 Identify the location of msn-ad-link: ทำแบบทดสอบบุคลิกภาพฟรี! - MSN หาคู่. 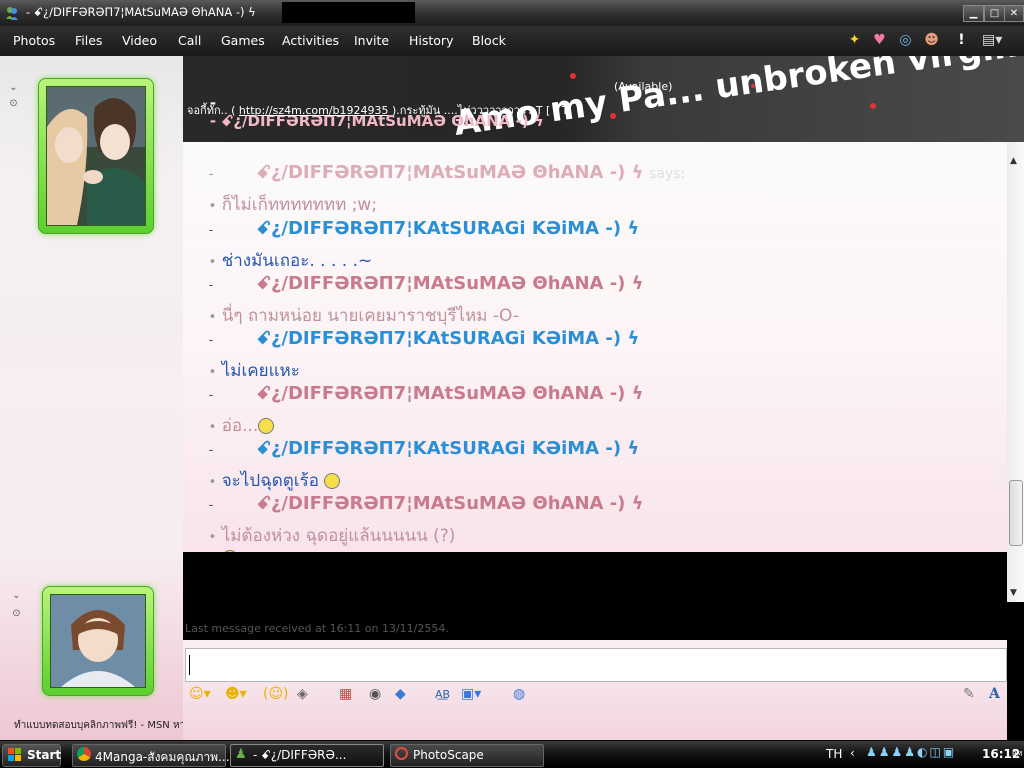
(103, 725).